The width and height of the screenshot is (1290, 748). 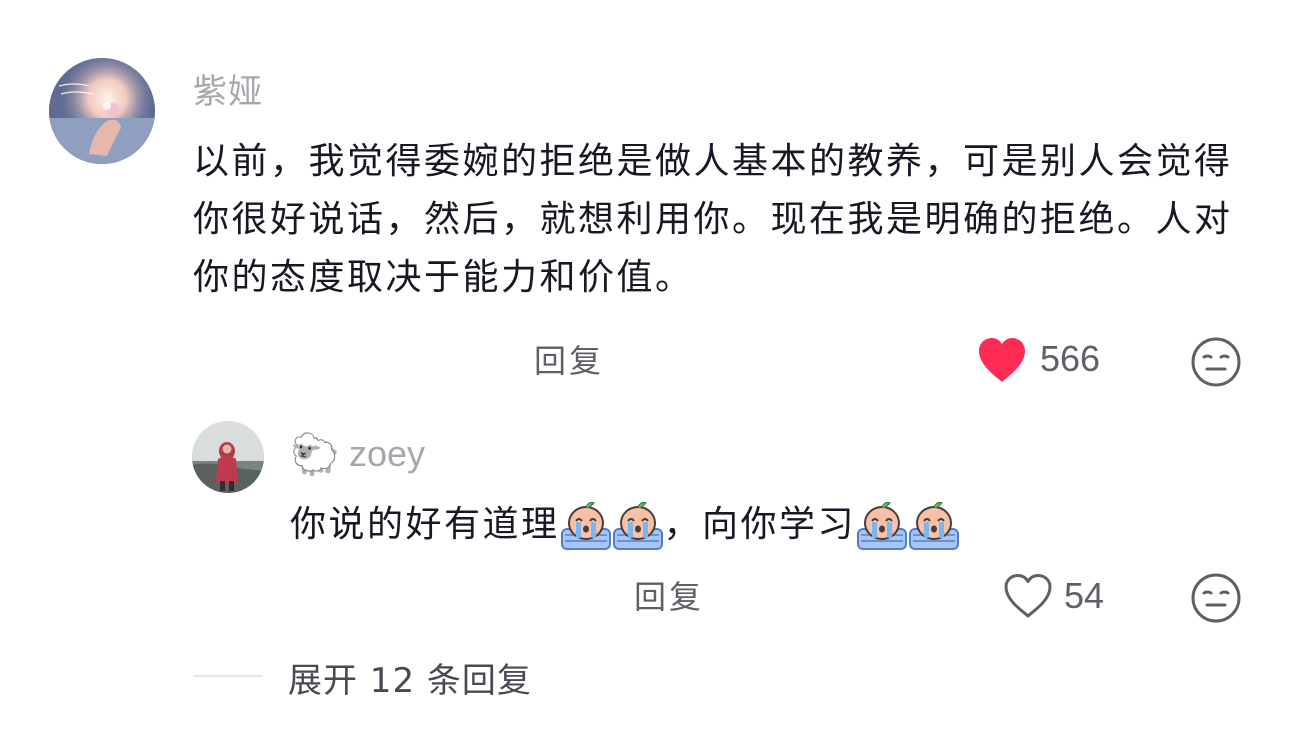 I want to click on commenter-name: 紫娅, so click(x=228, y=88).